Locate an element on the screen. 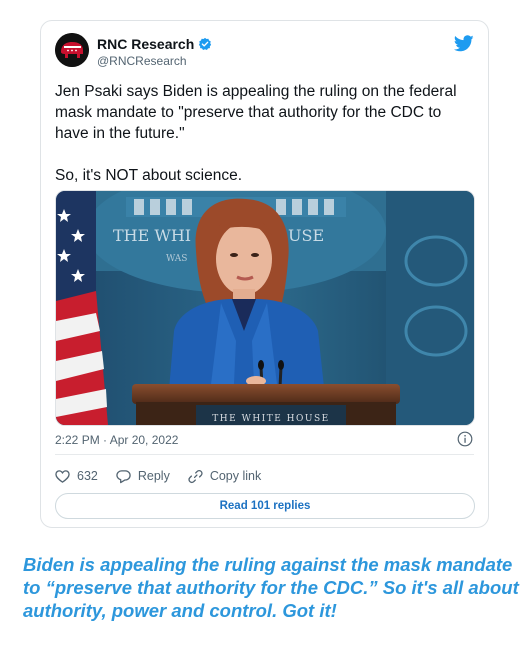  copy-link-label: Copy link is located at coordinates (235, 476).